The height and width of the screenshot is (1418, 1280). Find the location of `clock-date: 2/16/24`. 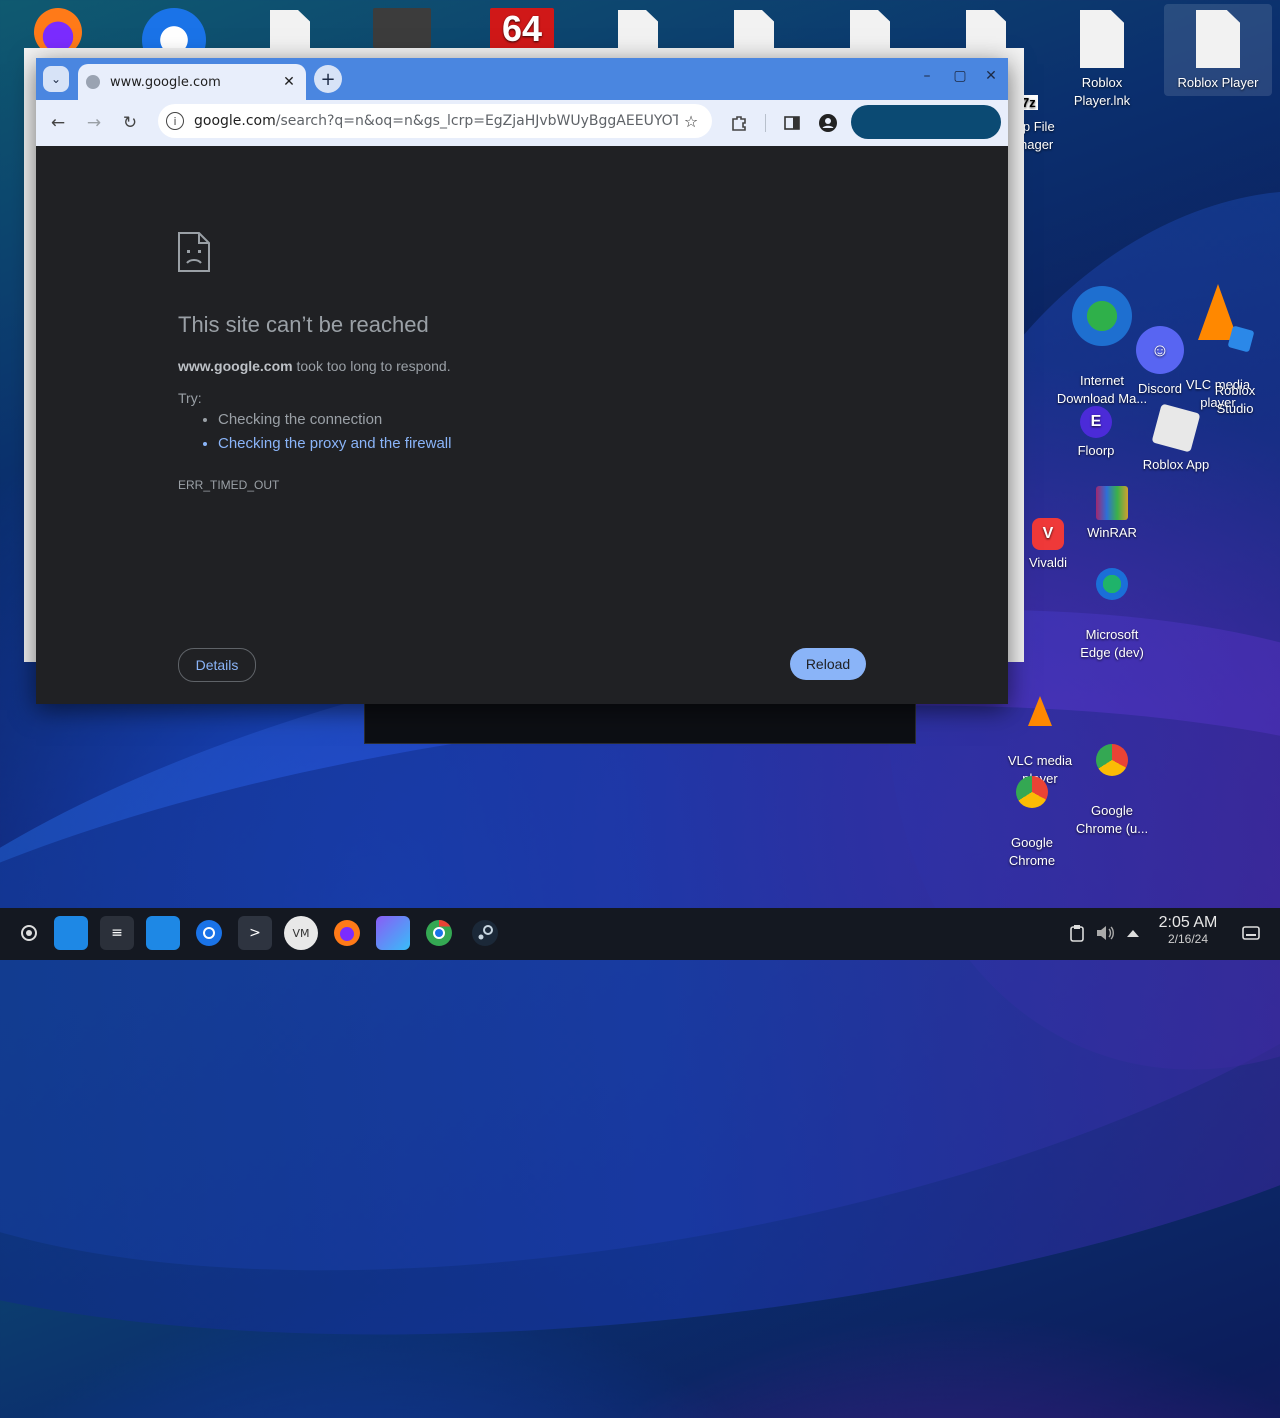

clock-date: 2/16/24 is located at coordinates (1188, 939).